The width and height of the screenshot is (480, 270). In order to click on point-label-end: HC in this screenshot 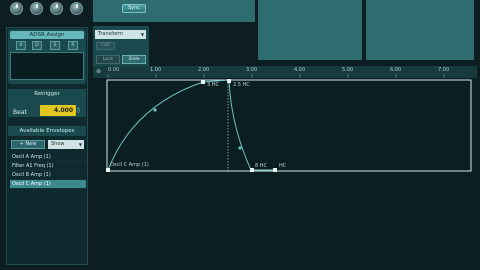, I will do `click(283, 166)`.